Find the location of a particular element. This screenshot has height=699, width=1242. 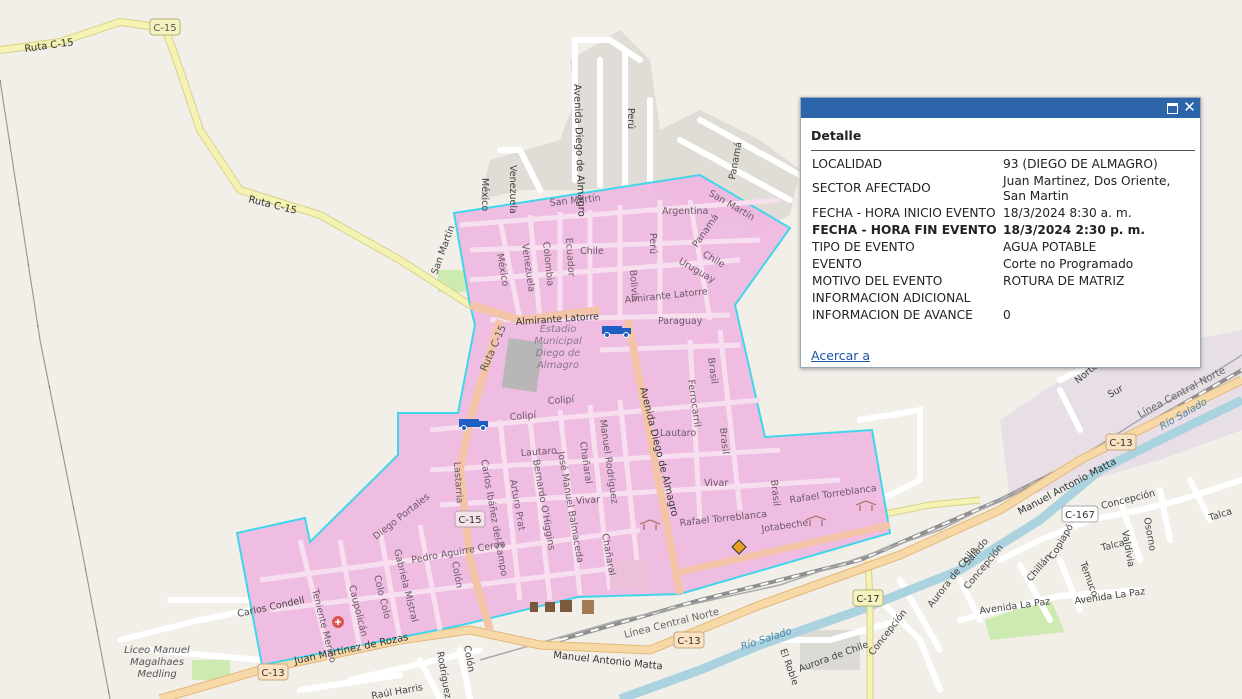

attribute-row: EVENTO Corte no Programado is located at coordinates (973, 263).